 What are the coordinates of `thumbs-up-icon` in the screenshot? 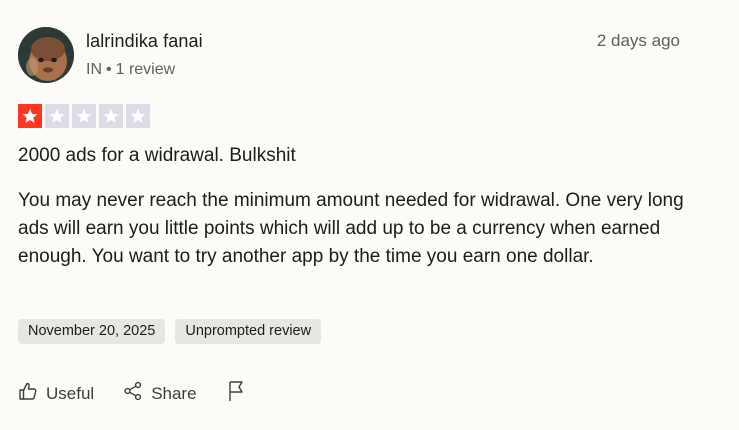 It's located at (28, 393).